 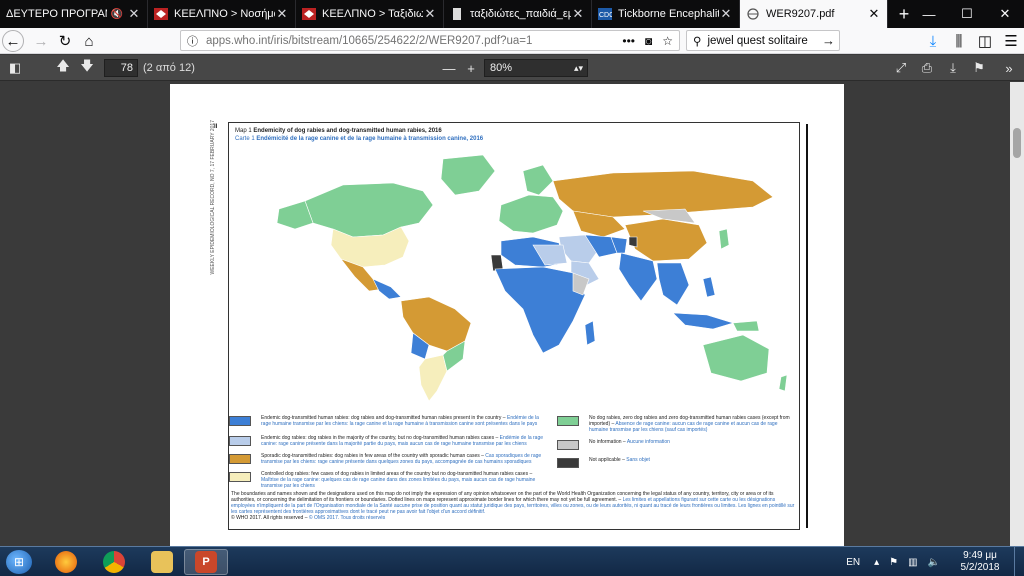 I want to click on tab-wer9207: WER9207.pdf ✕, so click(x=814, y=14).